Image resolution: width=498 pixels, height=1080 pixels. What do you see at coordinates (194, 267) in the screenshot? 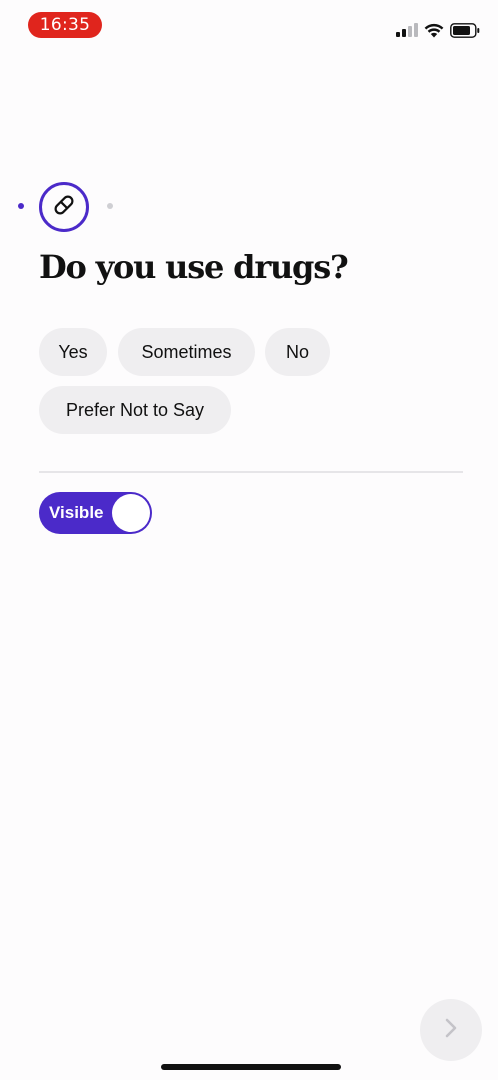
I see `question-title: Do you use drugs?` at bounding box center [194, 267].